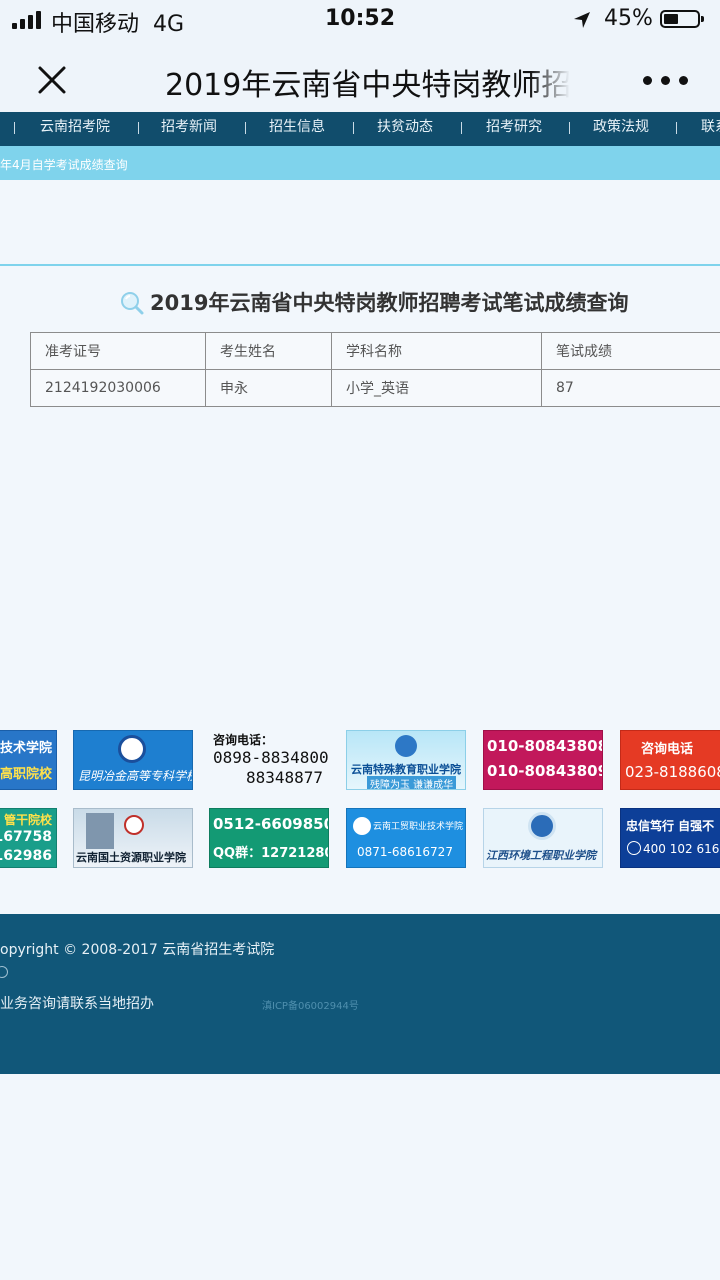 This screenshot has width=720, height=1280. I want to click on site-top-menu: 云南招考院 招考新闻 招生信息 扶贫动态 招考研究 政策法规 联系, so click(360, 129).